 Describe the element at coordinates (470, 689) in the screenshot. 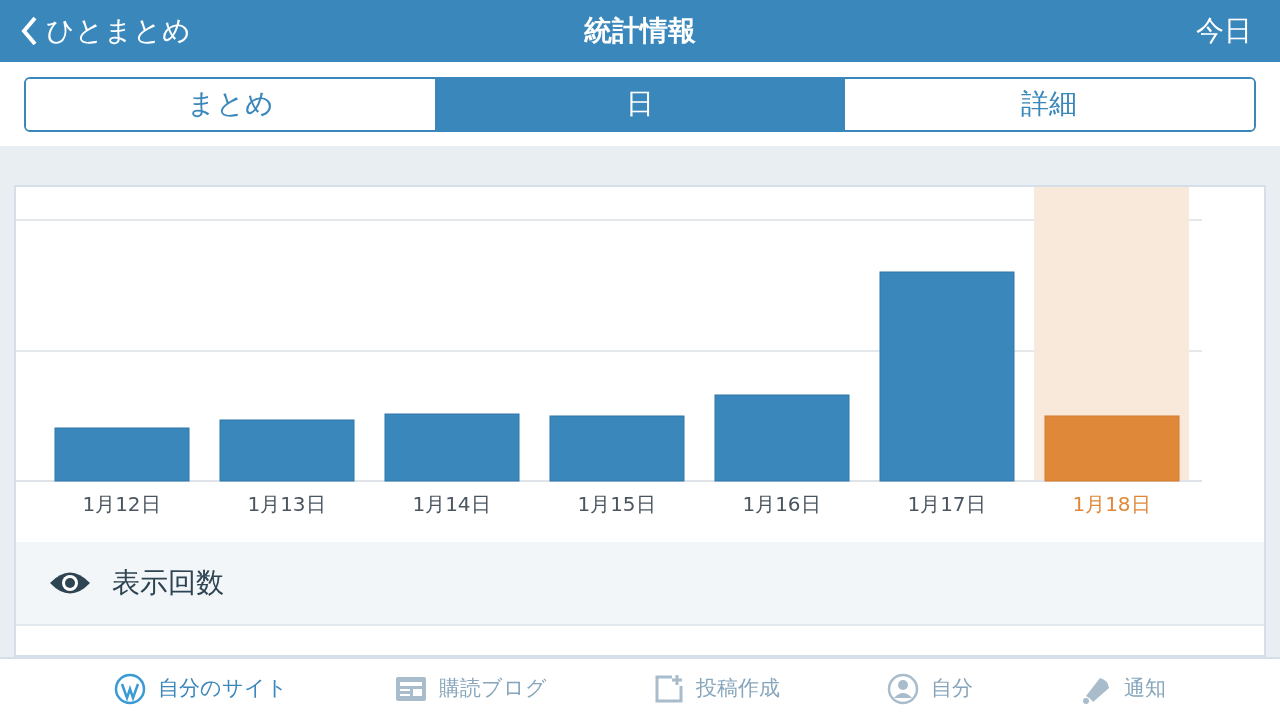

I see `tab-bar-item: 購読ブログ` at that location.